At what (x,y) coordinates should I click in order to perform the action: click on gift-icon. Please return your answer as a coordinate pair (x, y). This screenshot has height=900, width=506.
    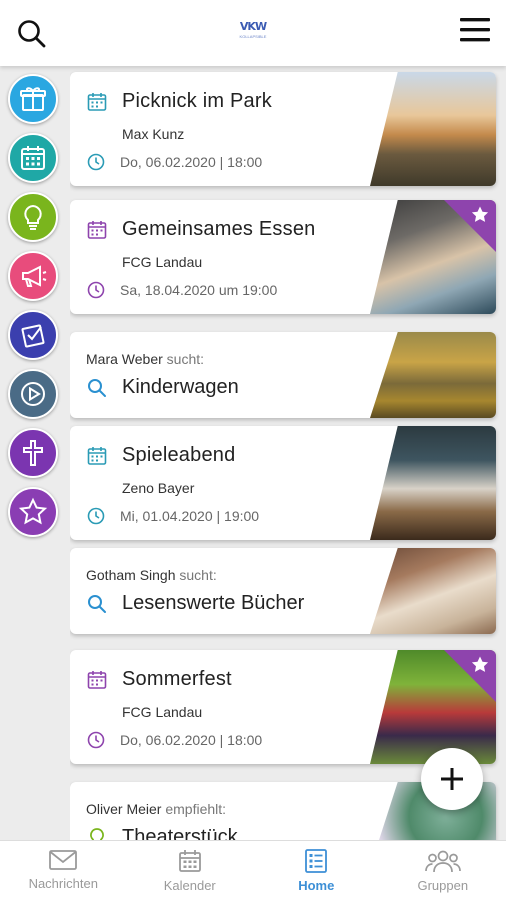
    Looking at the image, I should click on (33, 99).